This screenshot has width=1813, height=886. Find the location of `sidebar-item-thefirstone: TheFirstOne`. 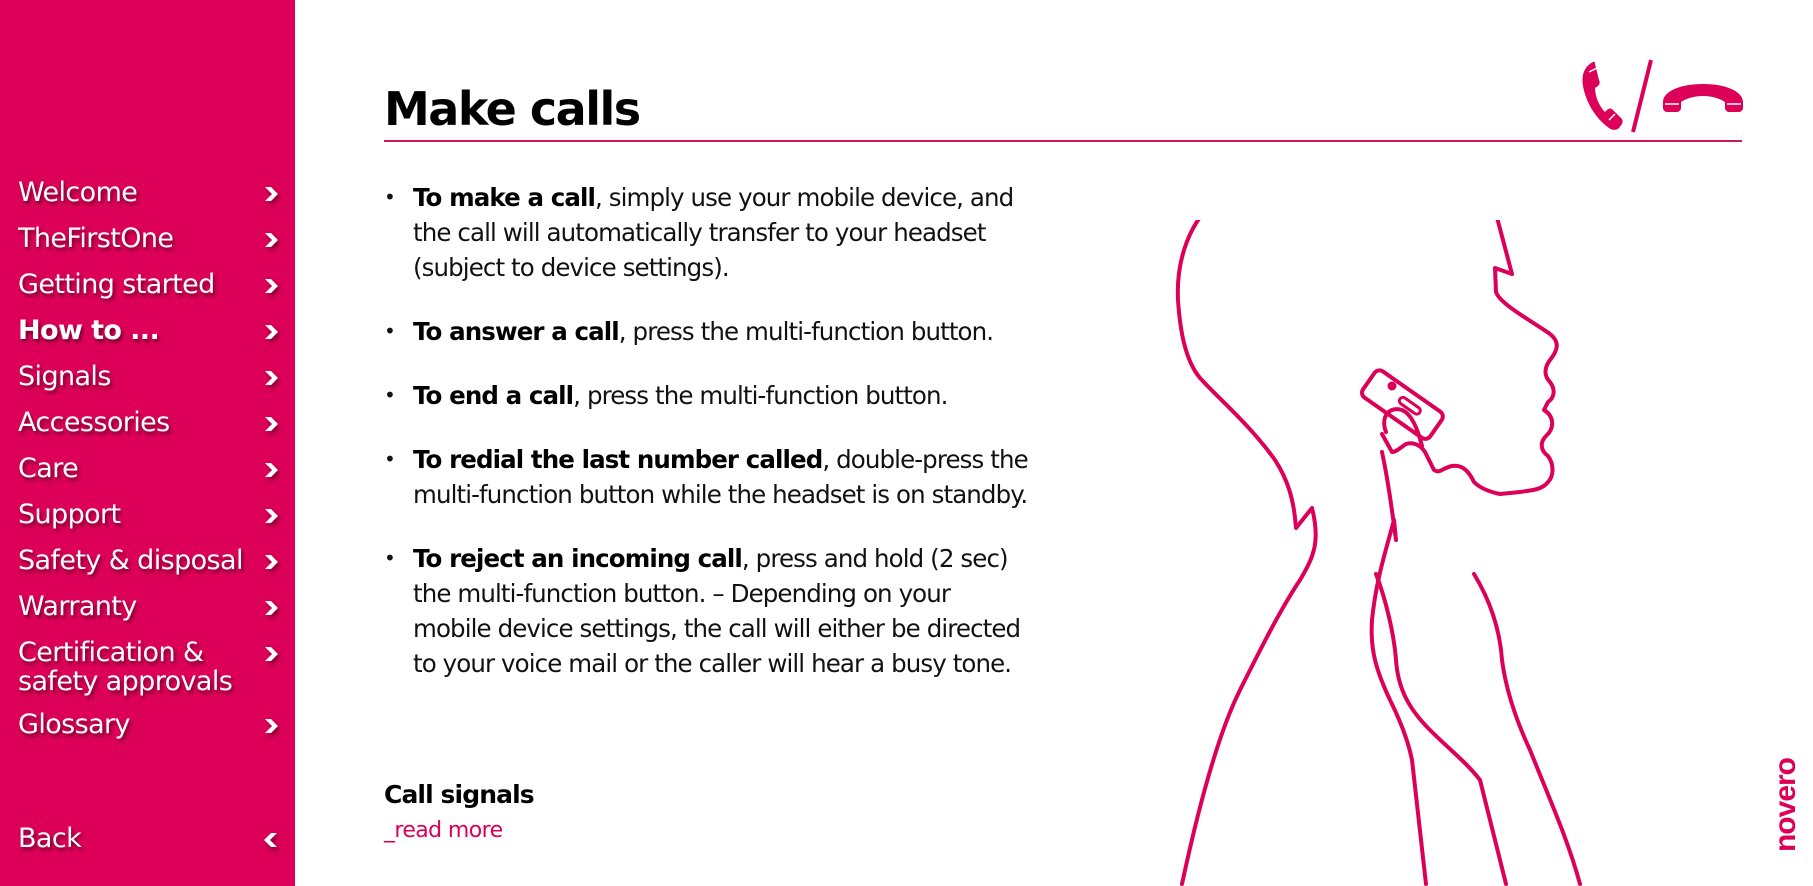

sidebar-item-thefirstone: TheFirstOne is located at coordinates (149, 239).